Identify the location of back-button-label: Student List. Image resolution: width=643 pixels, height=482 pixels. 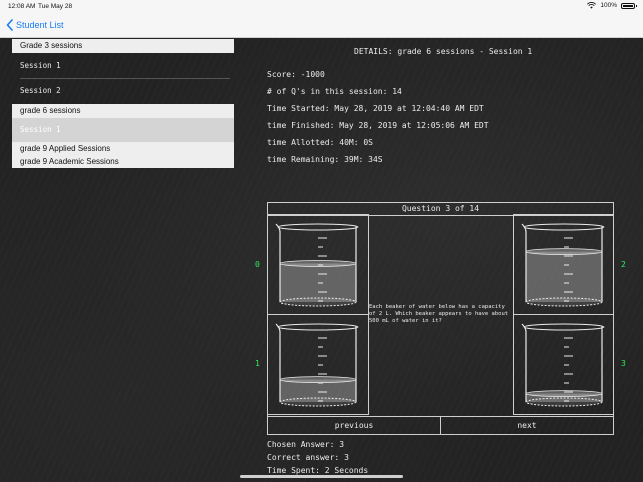
(40, 25).